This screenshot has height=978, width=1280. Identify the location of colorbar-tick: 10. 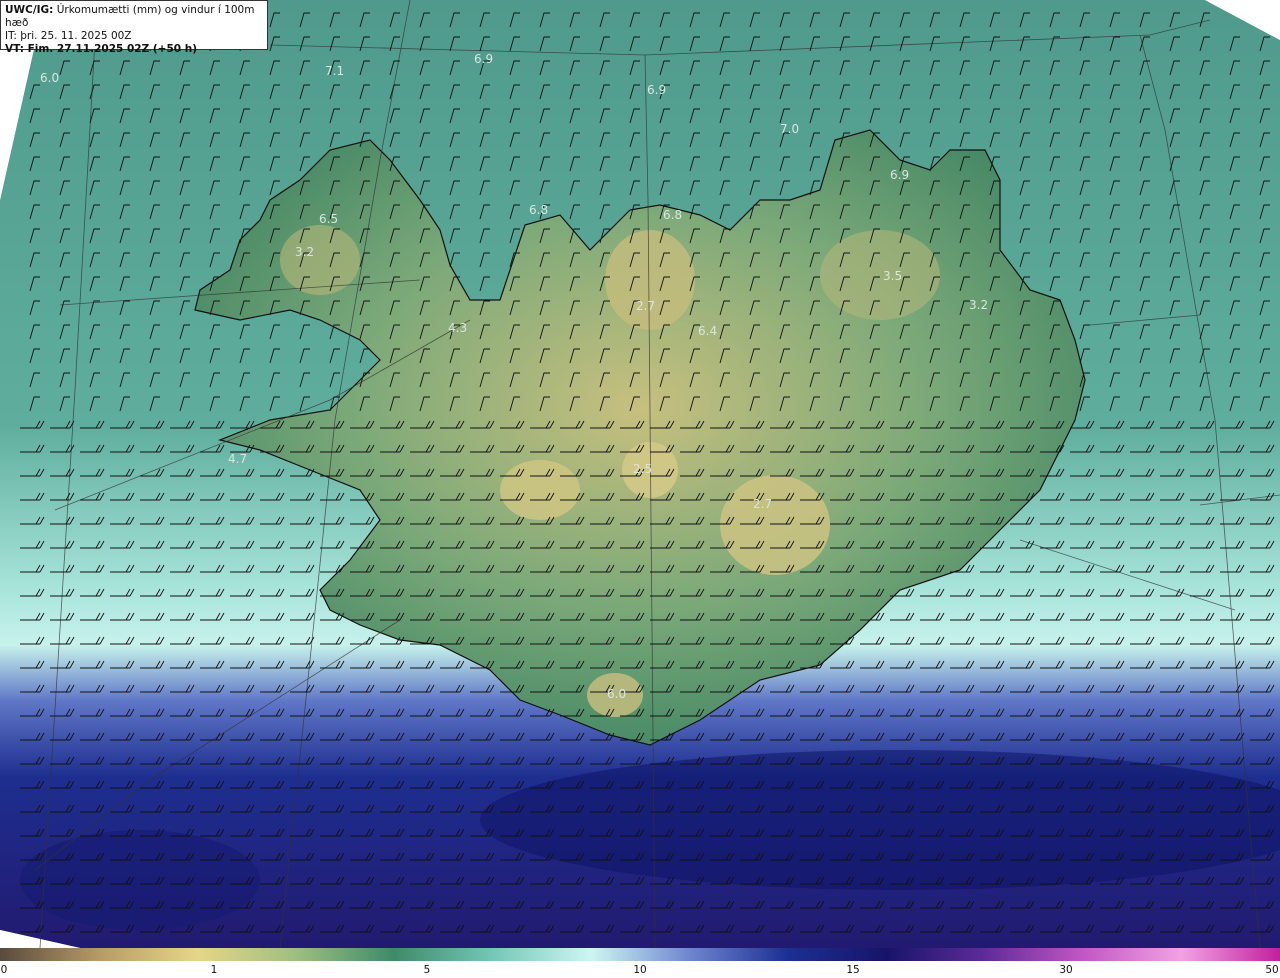
(640, 970).